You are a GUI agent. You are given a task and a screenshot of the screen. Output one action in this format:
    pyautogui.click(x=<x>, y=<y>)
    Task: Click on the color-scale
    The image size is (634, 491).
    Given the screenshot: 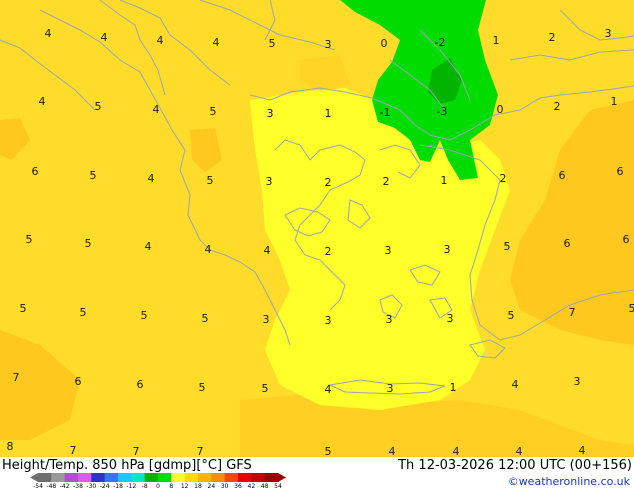 What is the action you would take?
    pyautogui.click(x=161, y=477)
    